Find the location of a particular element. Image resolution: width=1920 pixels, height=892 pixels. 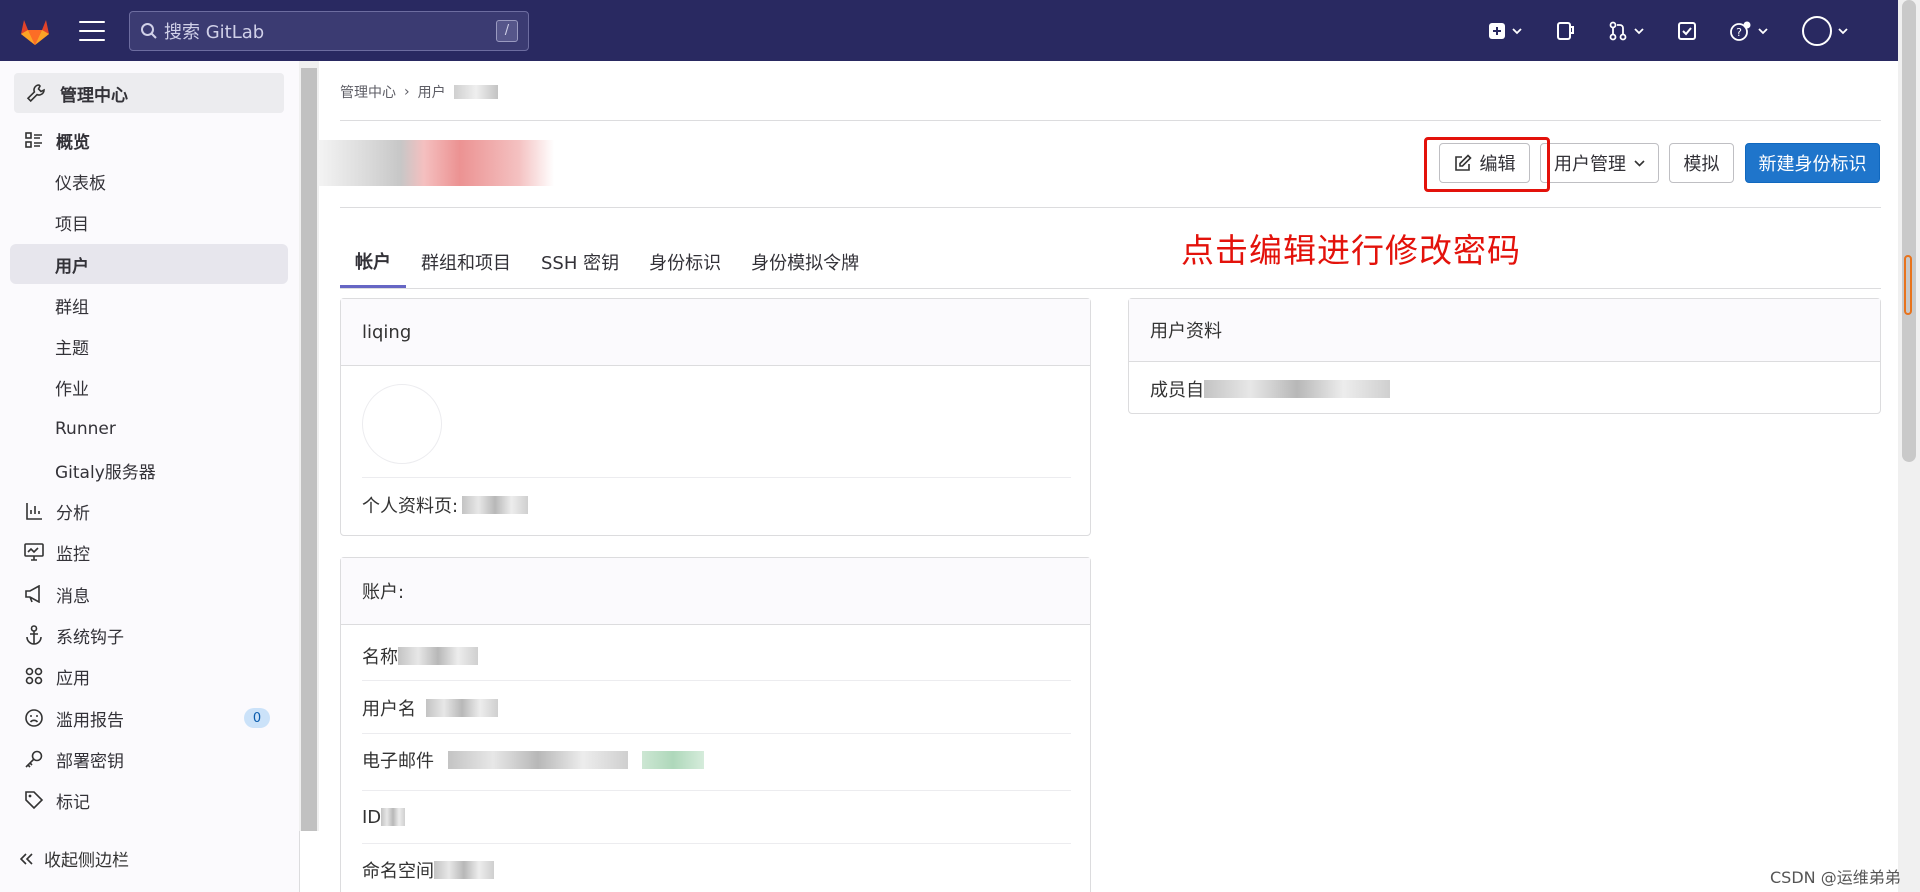

user-info-card-title: 用户资料 is located at coordinates (1186, 331).